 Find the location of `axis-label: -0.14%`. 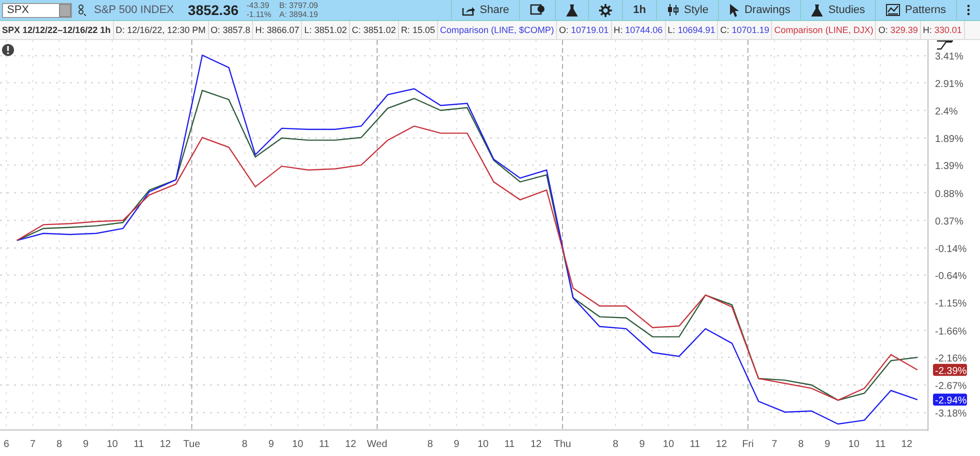

axis-label: -0.14% is located at coordinates (951, 249).